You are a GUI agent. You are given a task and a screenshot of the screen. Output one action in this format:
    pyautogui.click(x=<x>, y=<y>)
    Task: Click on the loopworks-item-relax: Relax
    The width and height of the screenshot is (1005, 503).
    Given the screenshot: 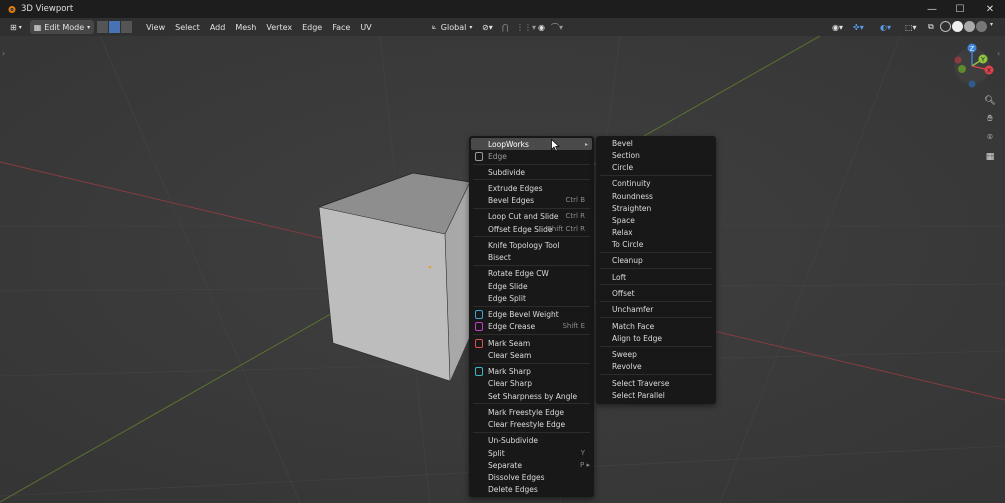 What is the action you would take?
    pyautogui.click(x=656, y=232)
    